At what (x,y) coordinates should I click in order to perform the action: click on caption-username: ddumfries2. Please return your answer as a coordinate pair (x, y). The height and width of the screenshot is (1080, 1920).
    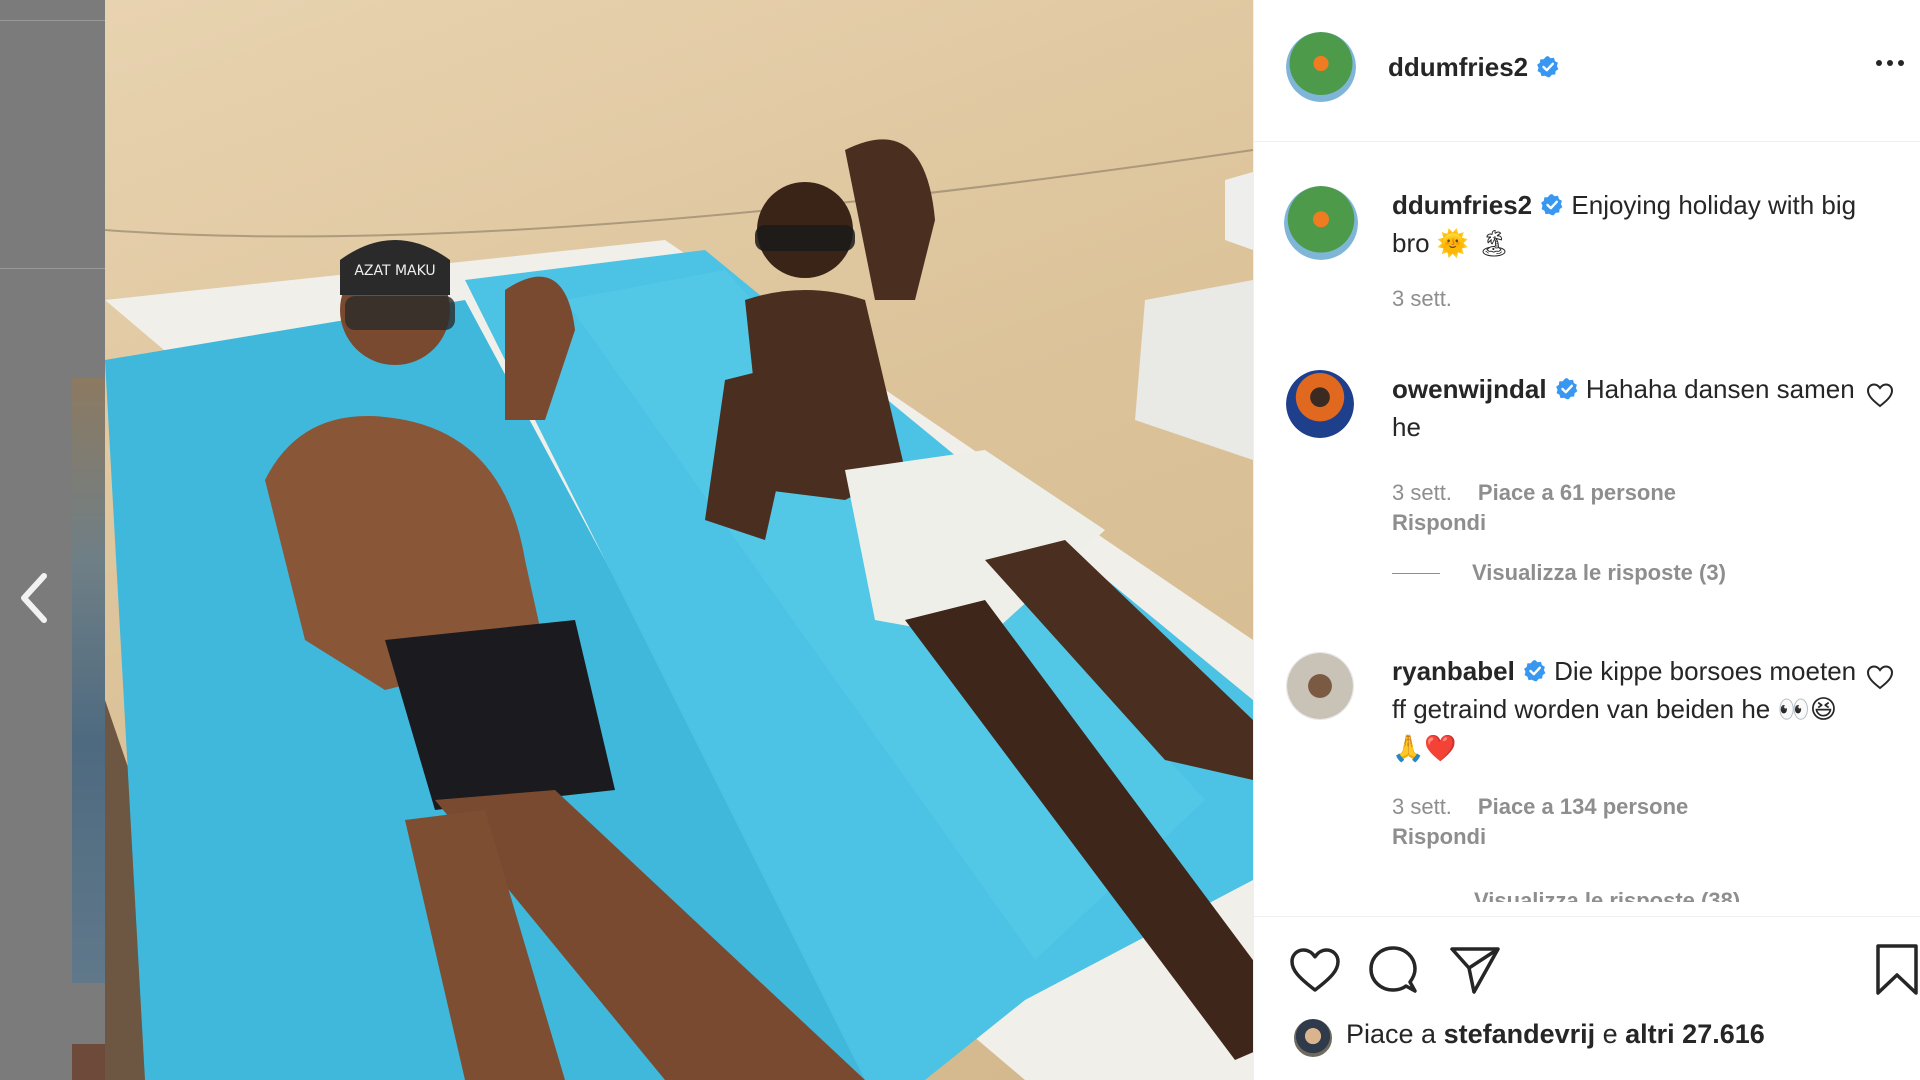
    Looking at the image, I should click on (1462, 205).